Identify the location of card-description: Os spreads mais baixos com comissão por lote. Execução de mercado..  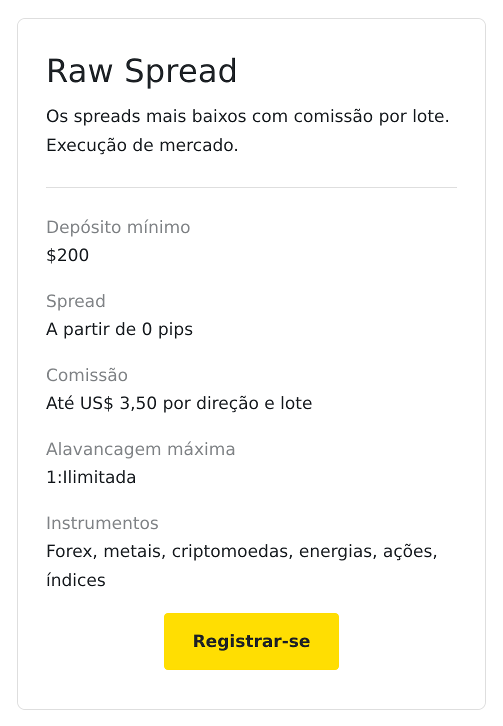
(248, 132).